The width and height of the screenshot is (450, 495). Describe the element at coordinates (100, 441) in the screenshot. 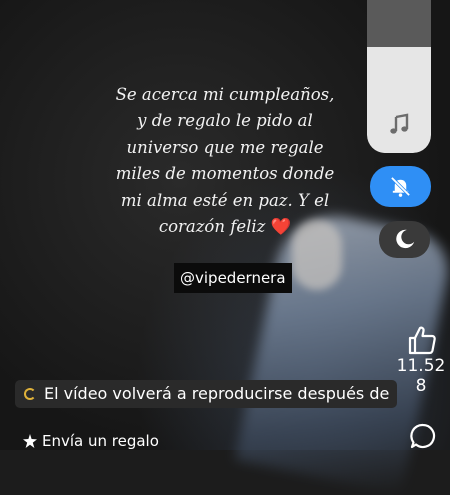

I see `send-gift-label: Envía un regalo` at that location.